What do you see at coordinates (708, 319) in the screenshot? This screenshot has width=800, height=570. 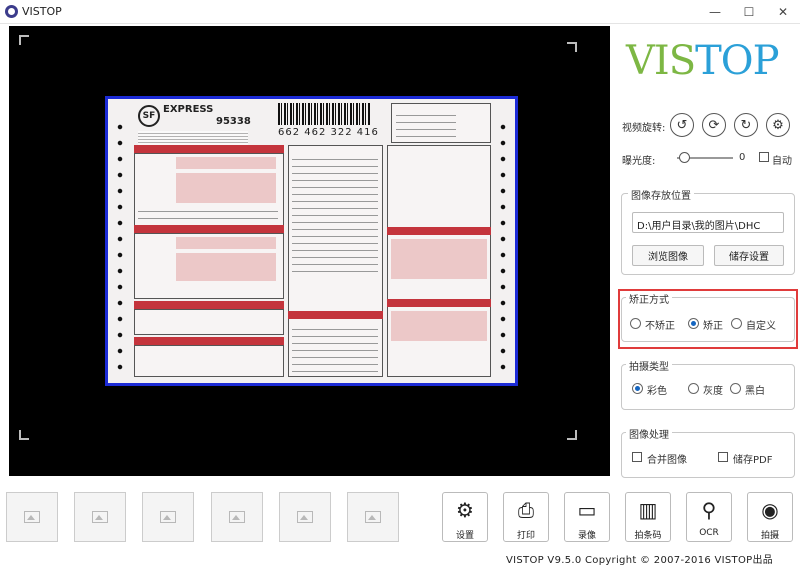 I see `correction-highlight-box` at bounding box center [708, 319].